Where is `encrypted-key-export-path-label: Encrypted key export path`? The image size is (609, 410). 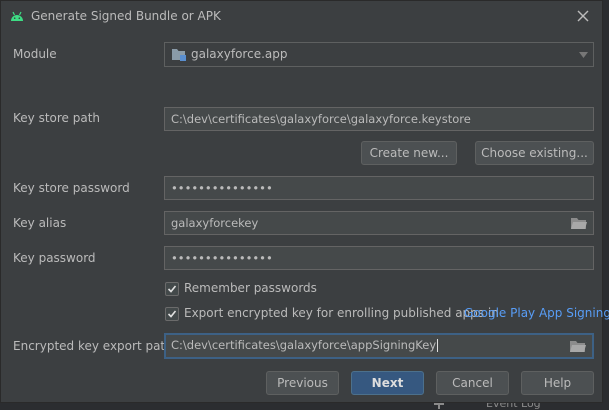 encrypted-key-export-path-label: Encrypted key export path is located at coordinates (93, 346).